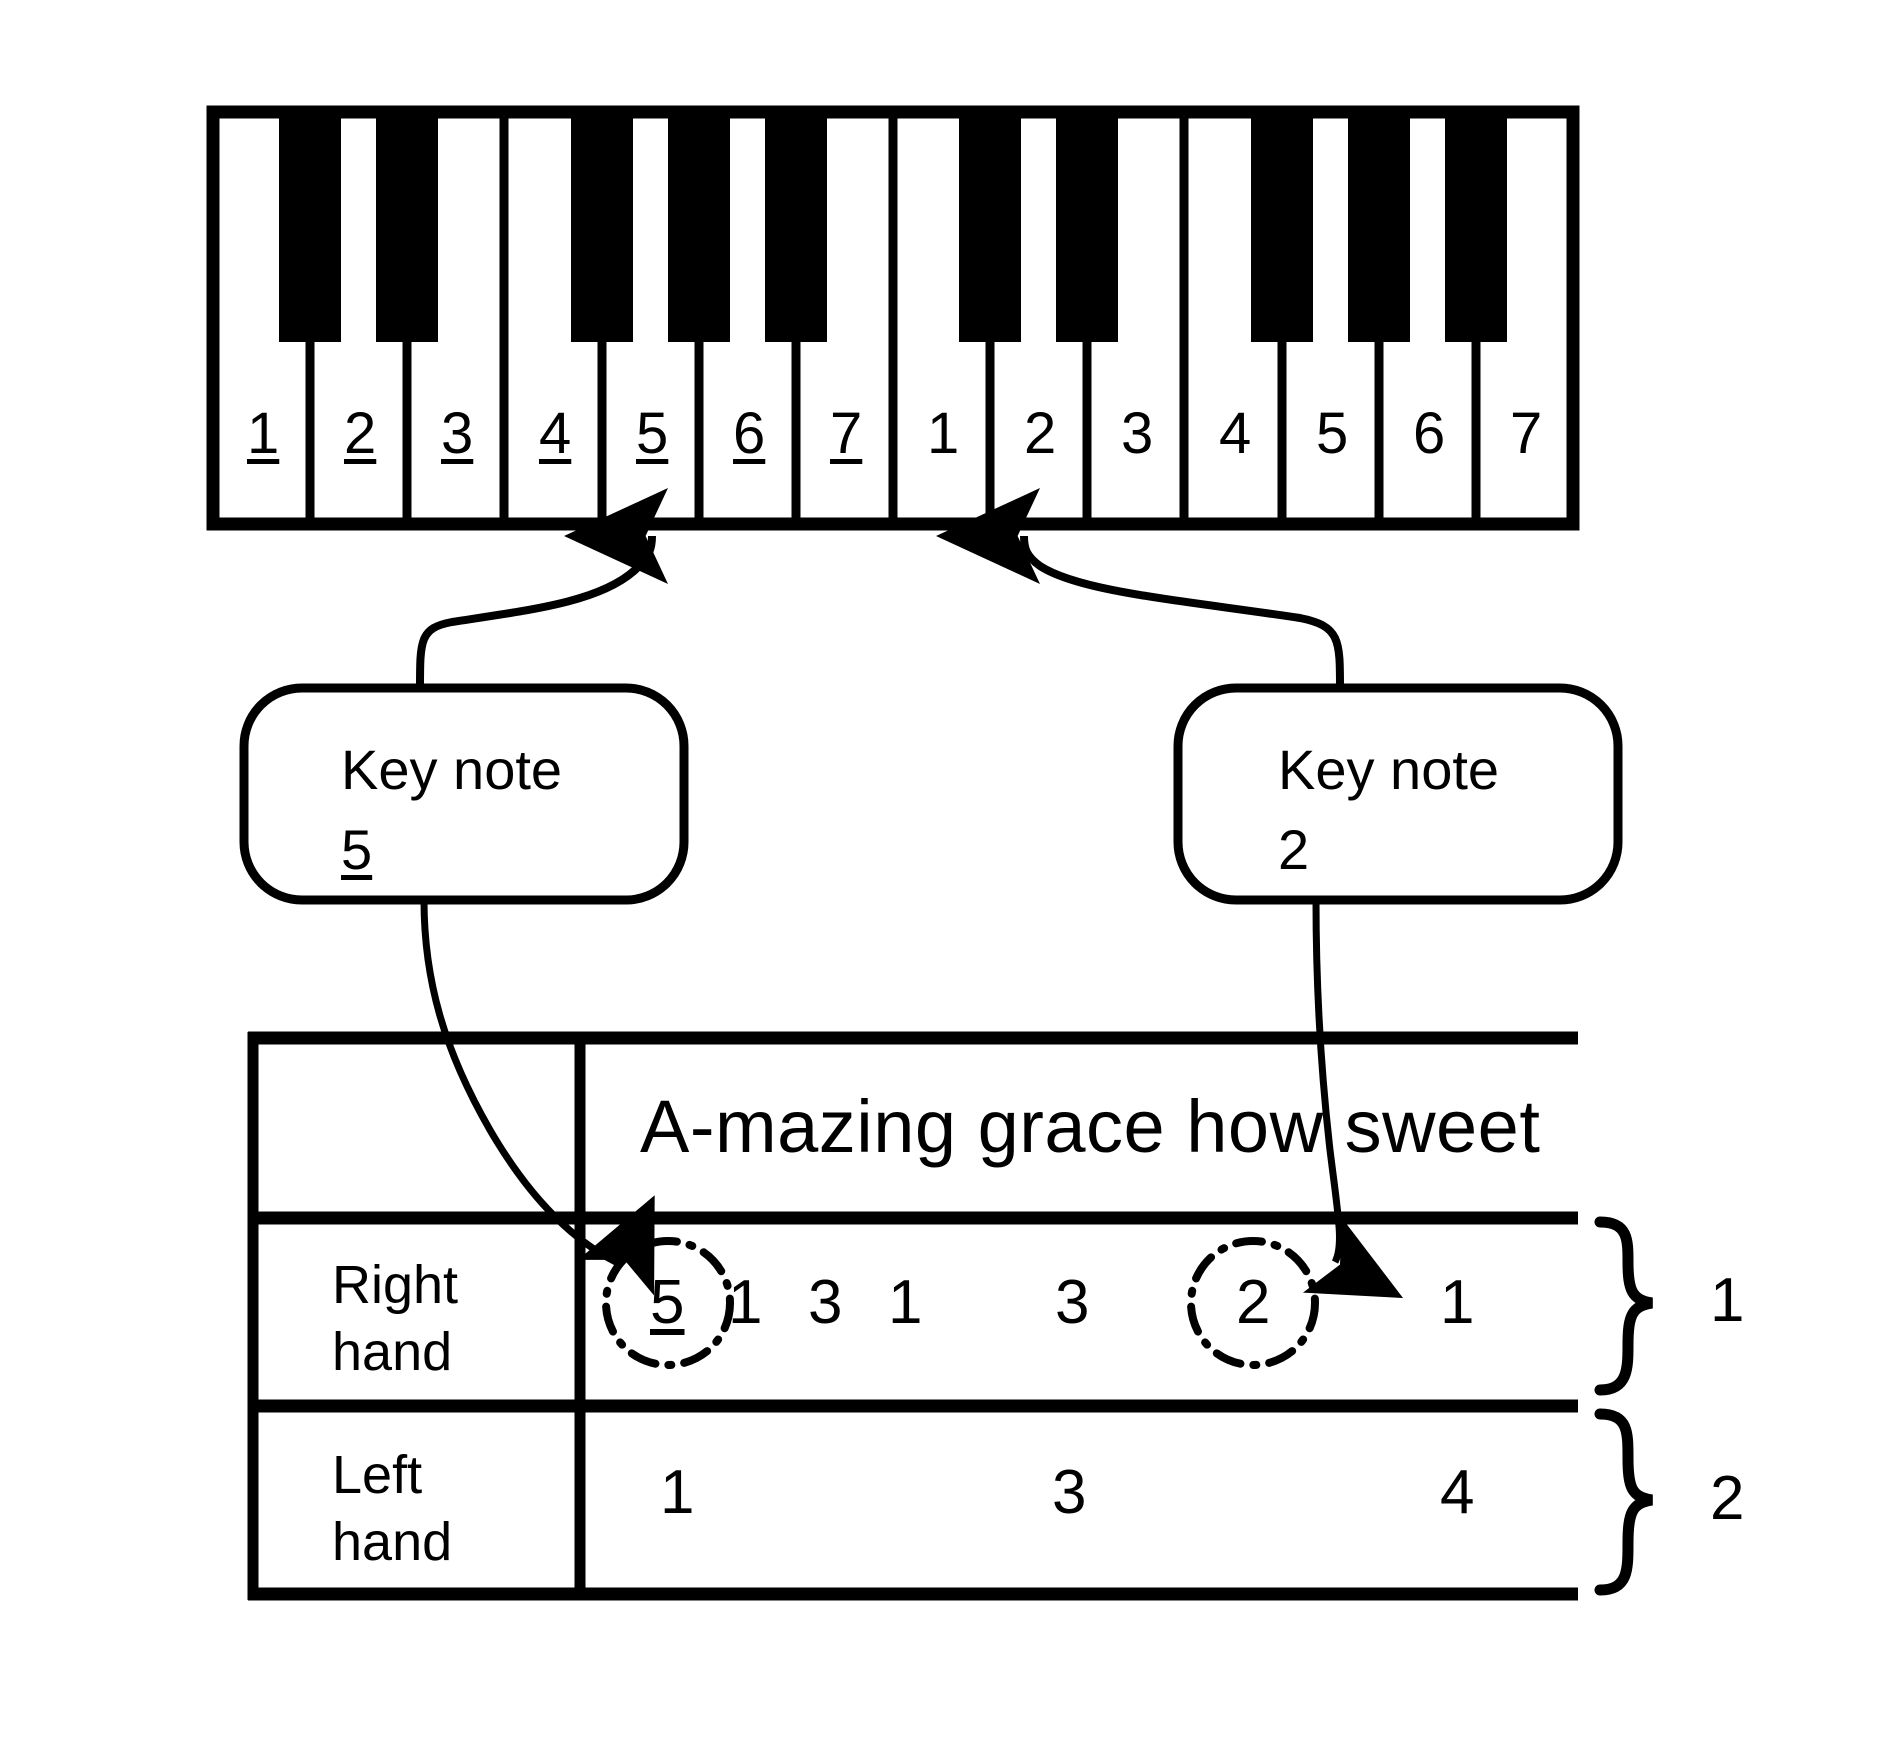 This screenshot has height=1748, width=1897. Describe the element at coordinates (377, 1475) in the screenshot. I see `row-label-left-hand-line1: Left` at that location.